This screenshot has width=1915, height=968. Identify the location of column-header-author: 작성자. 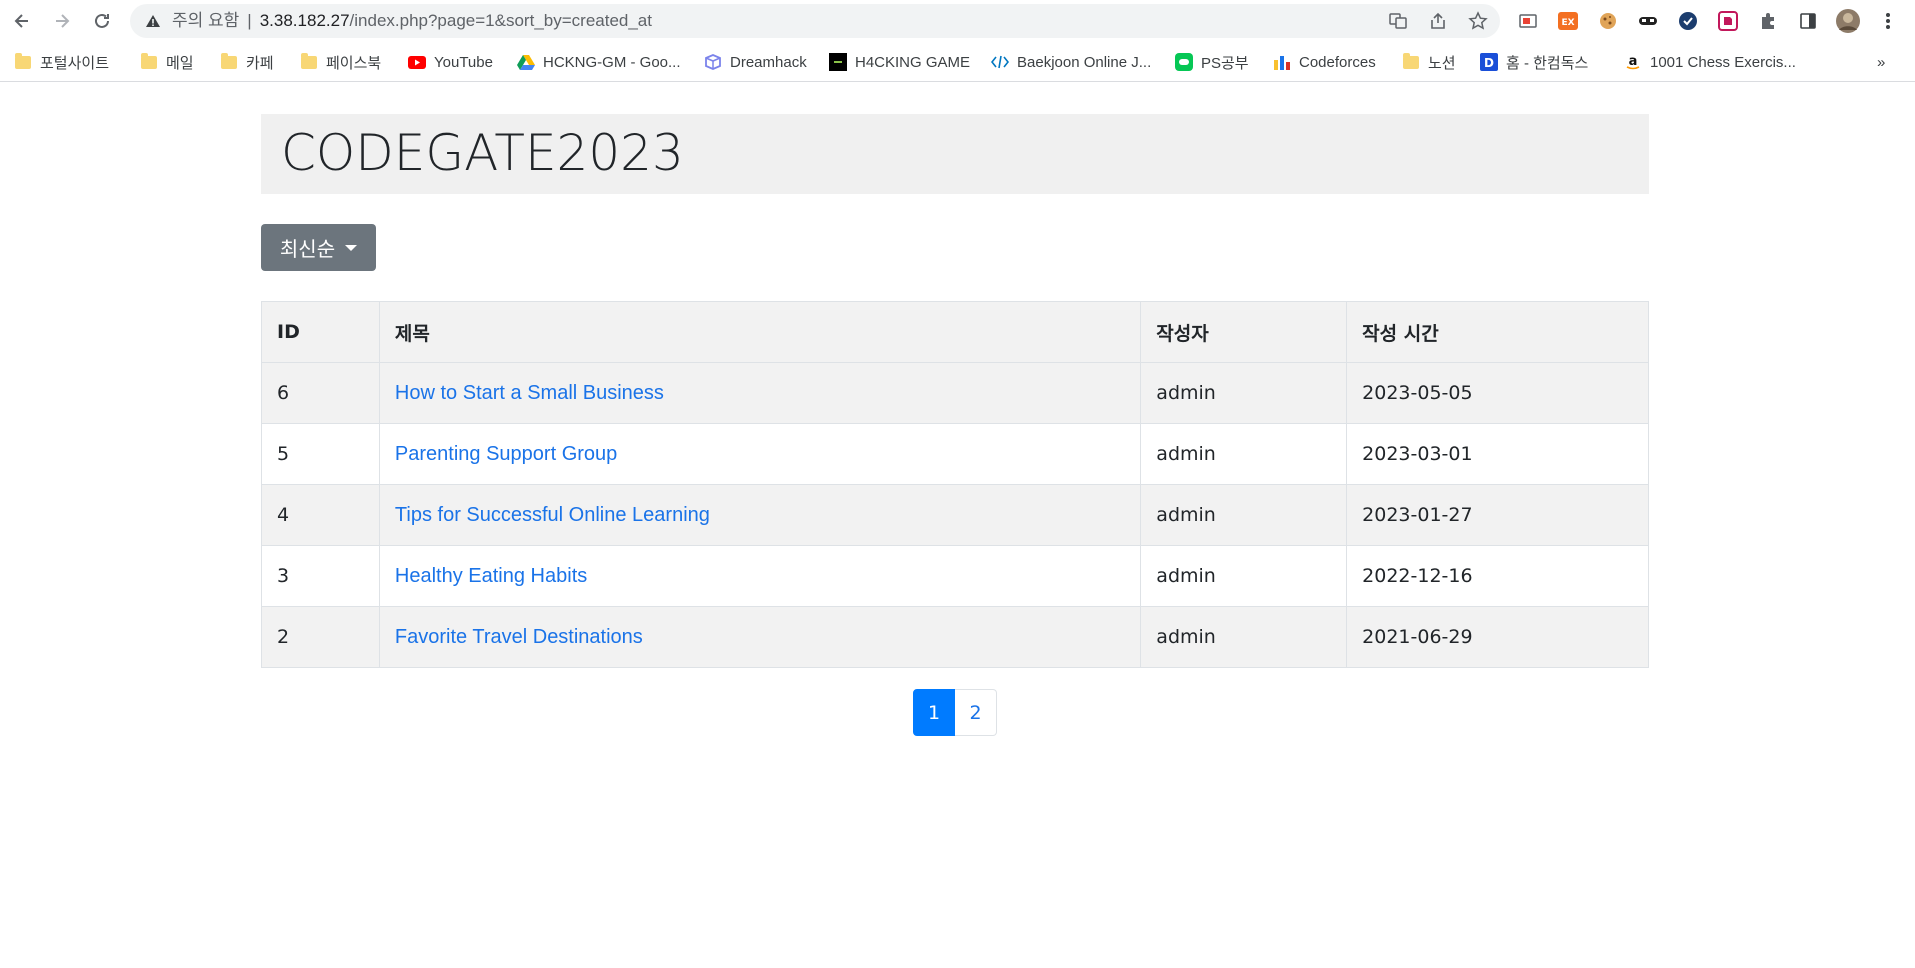
(1244, 332).